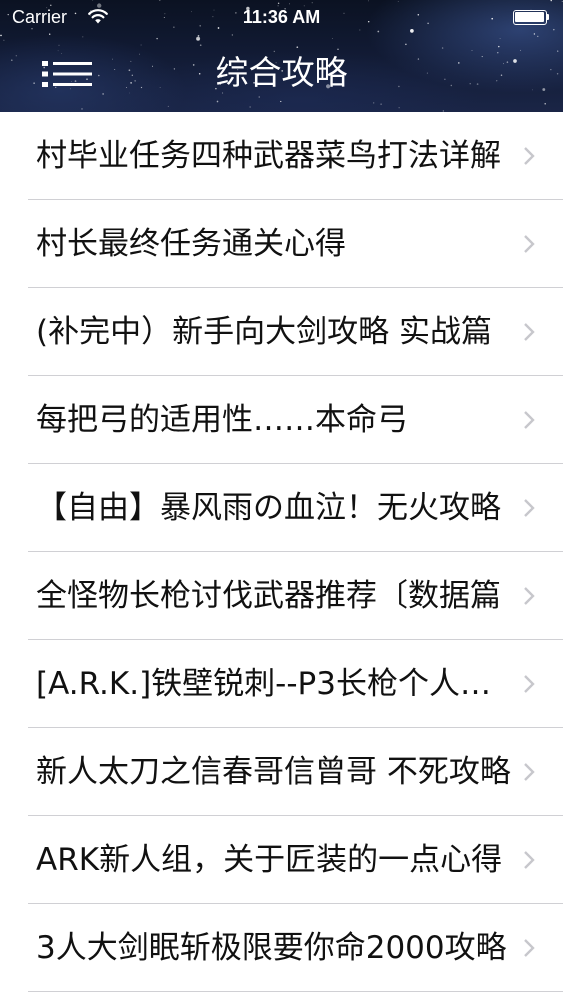 This screenshot has width=563, height=1000. What do you see at coordinates (222, 420) in the screenshot?
I see `list-item-title: 每把弓的适用性……本命弓` at bounding box center [222, 420].